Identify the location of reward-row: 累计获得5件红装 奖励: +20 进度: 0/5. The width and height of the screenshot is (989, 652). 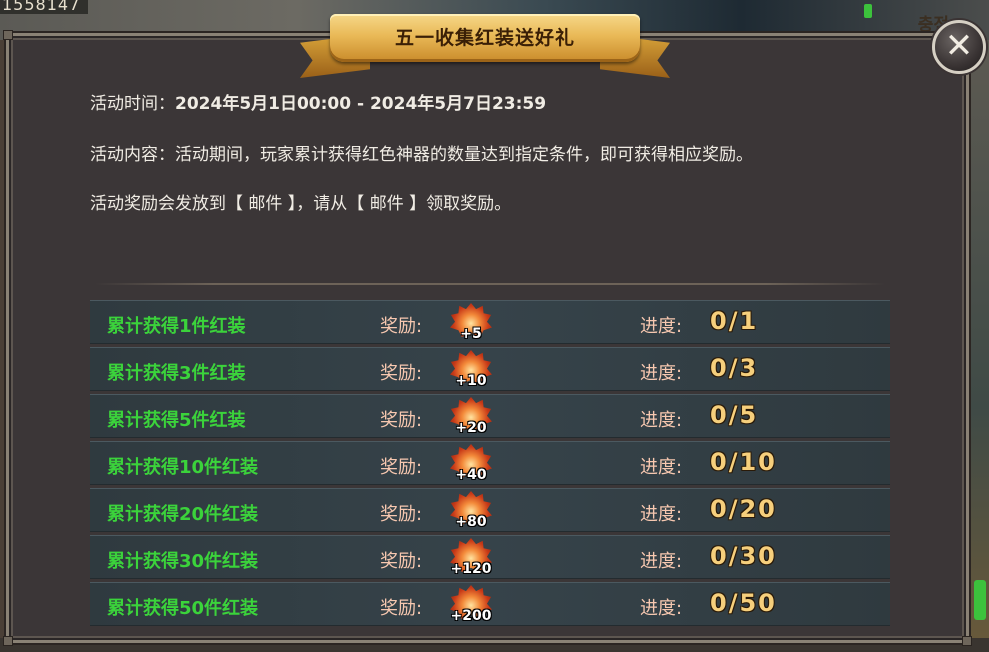
(490, 416).